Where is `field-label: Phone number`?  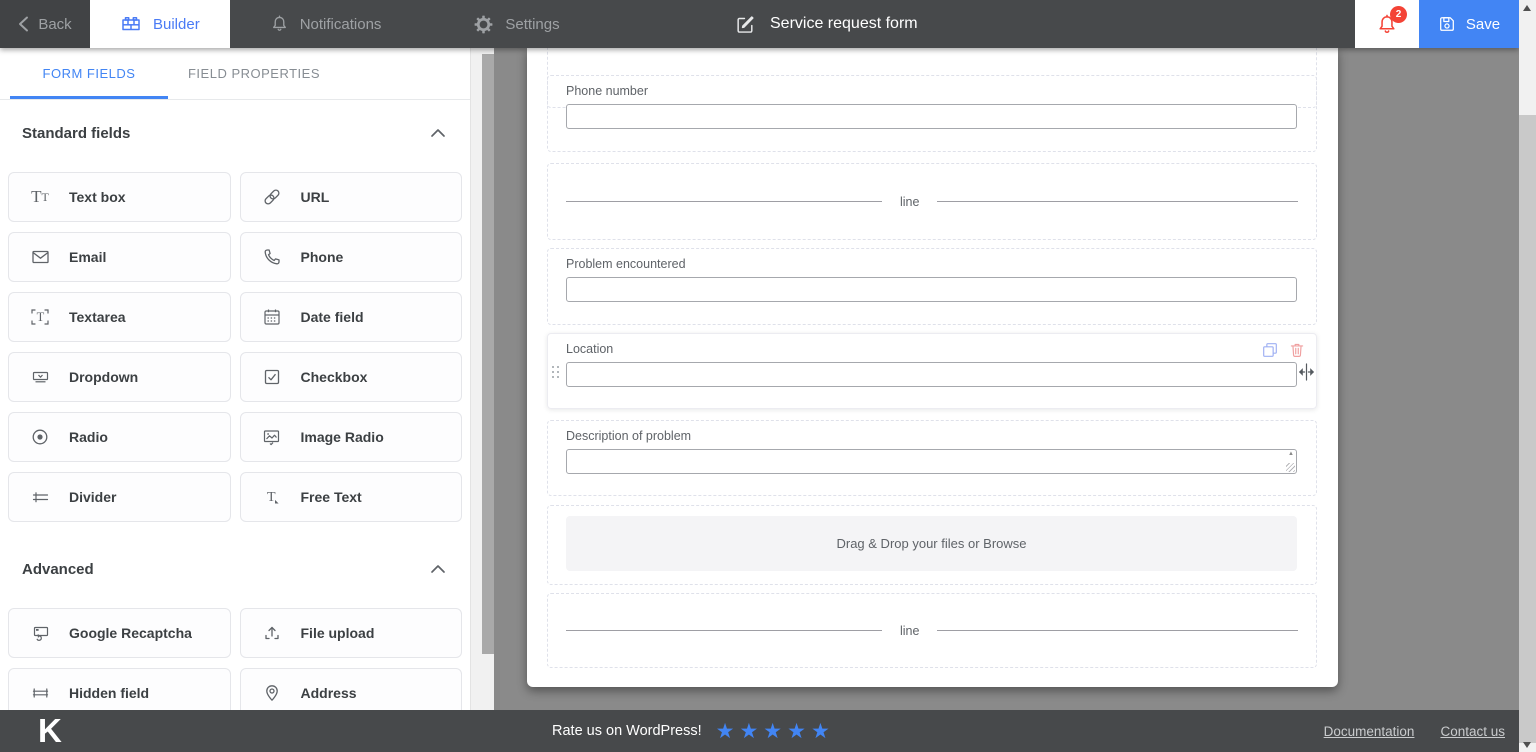 field-label: Phone number is located at coordinates (607, 91).